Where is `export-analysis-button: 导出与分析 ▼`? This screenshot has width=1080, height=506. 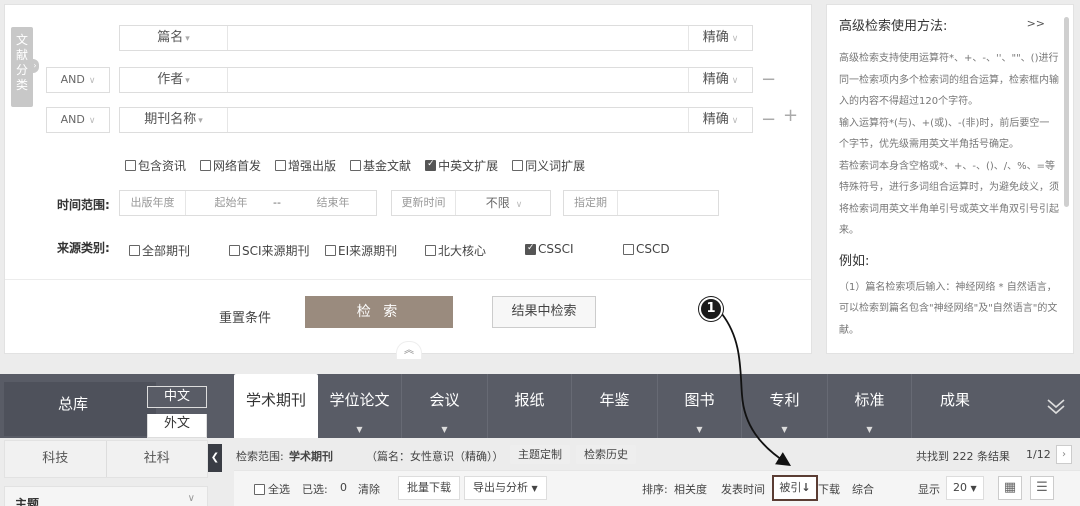 export-analysis-button: 导出与分析 ▼ is located at coordinates (505, 488).